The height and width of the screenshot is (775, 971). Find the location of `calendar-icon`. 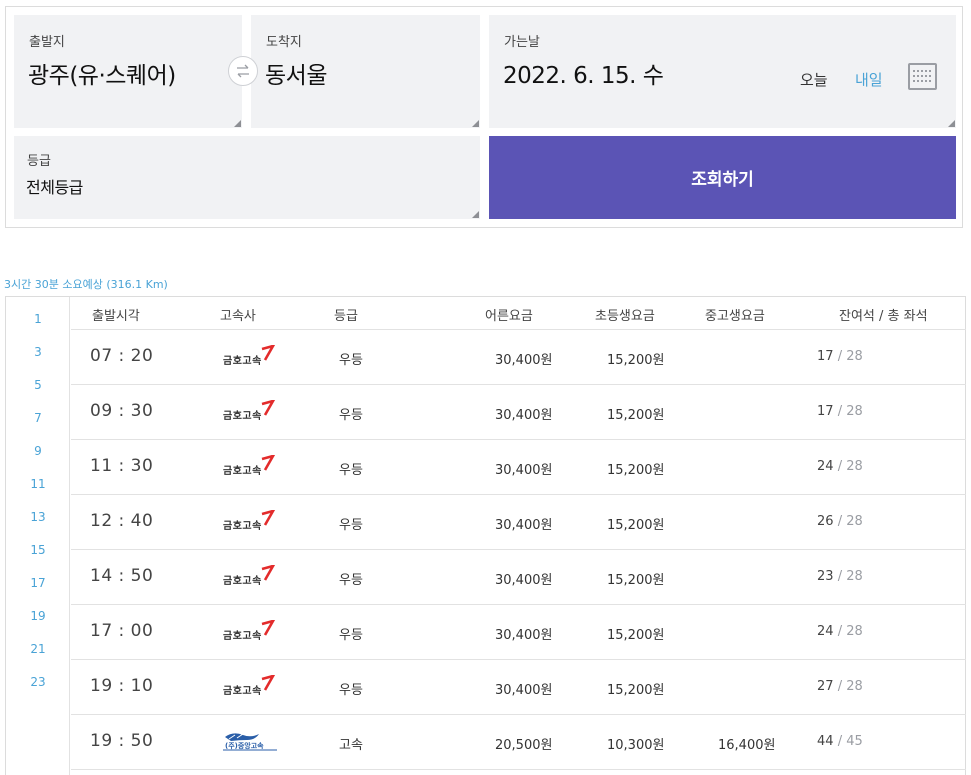

calendar-icon is located at coordinates (922, 76).